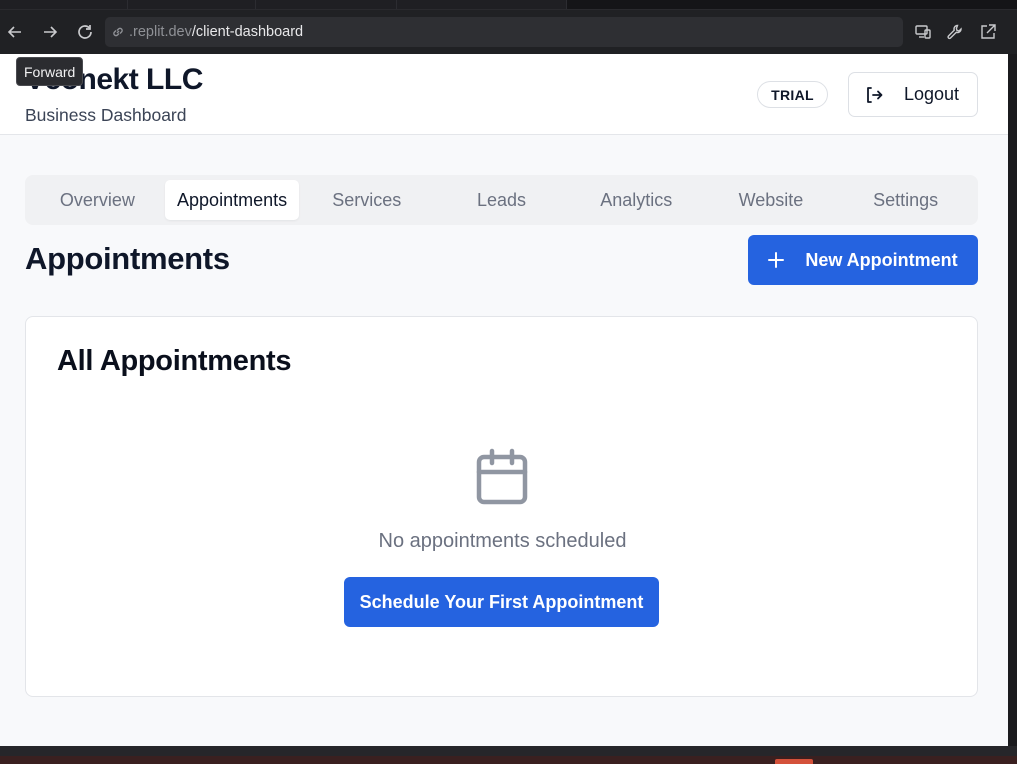 Image resolution: width=1017 pixels, height=764 pixels. I want to click on taskbar-strip, so click(508, 755).